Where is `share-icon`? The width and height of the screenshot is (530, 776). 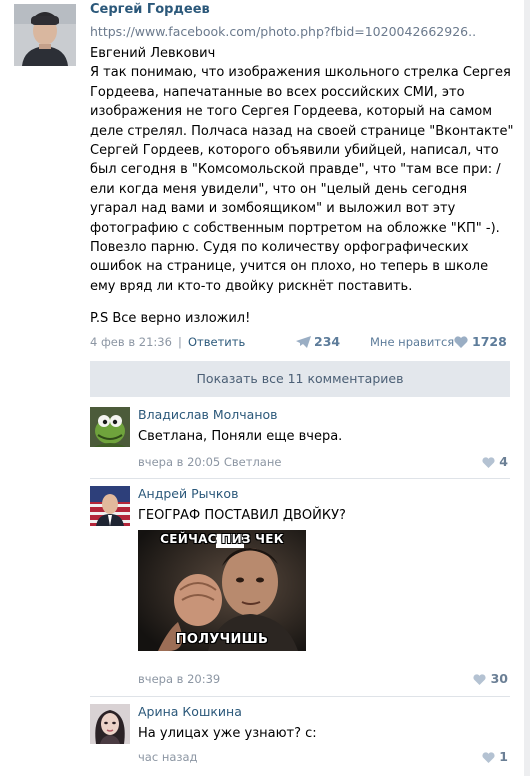 share-icon is located at coordinates (303, 343).